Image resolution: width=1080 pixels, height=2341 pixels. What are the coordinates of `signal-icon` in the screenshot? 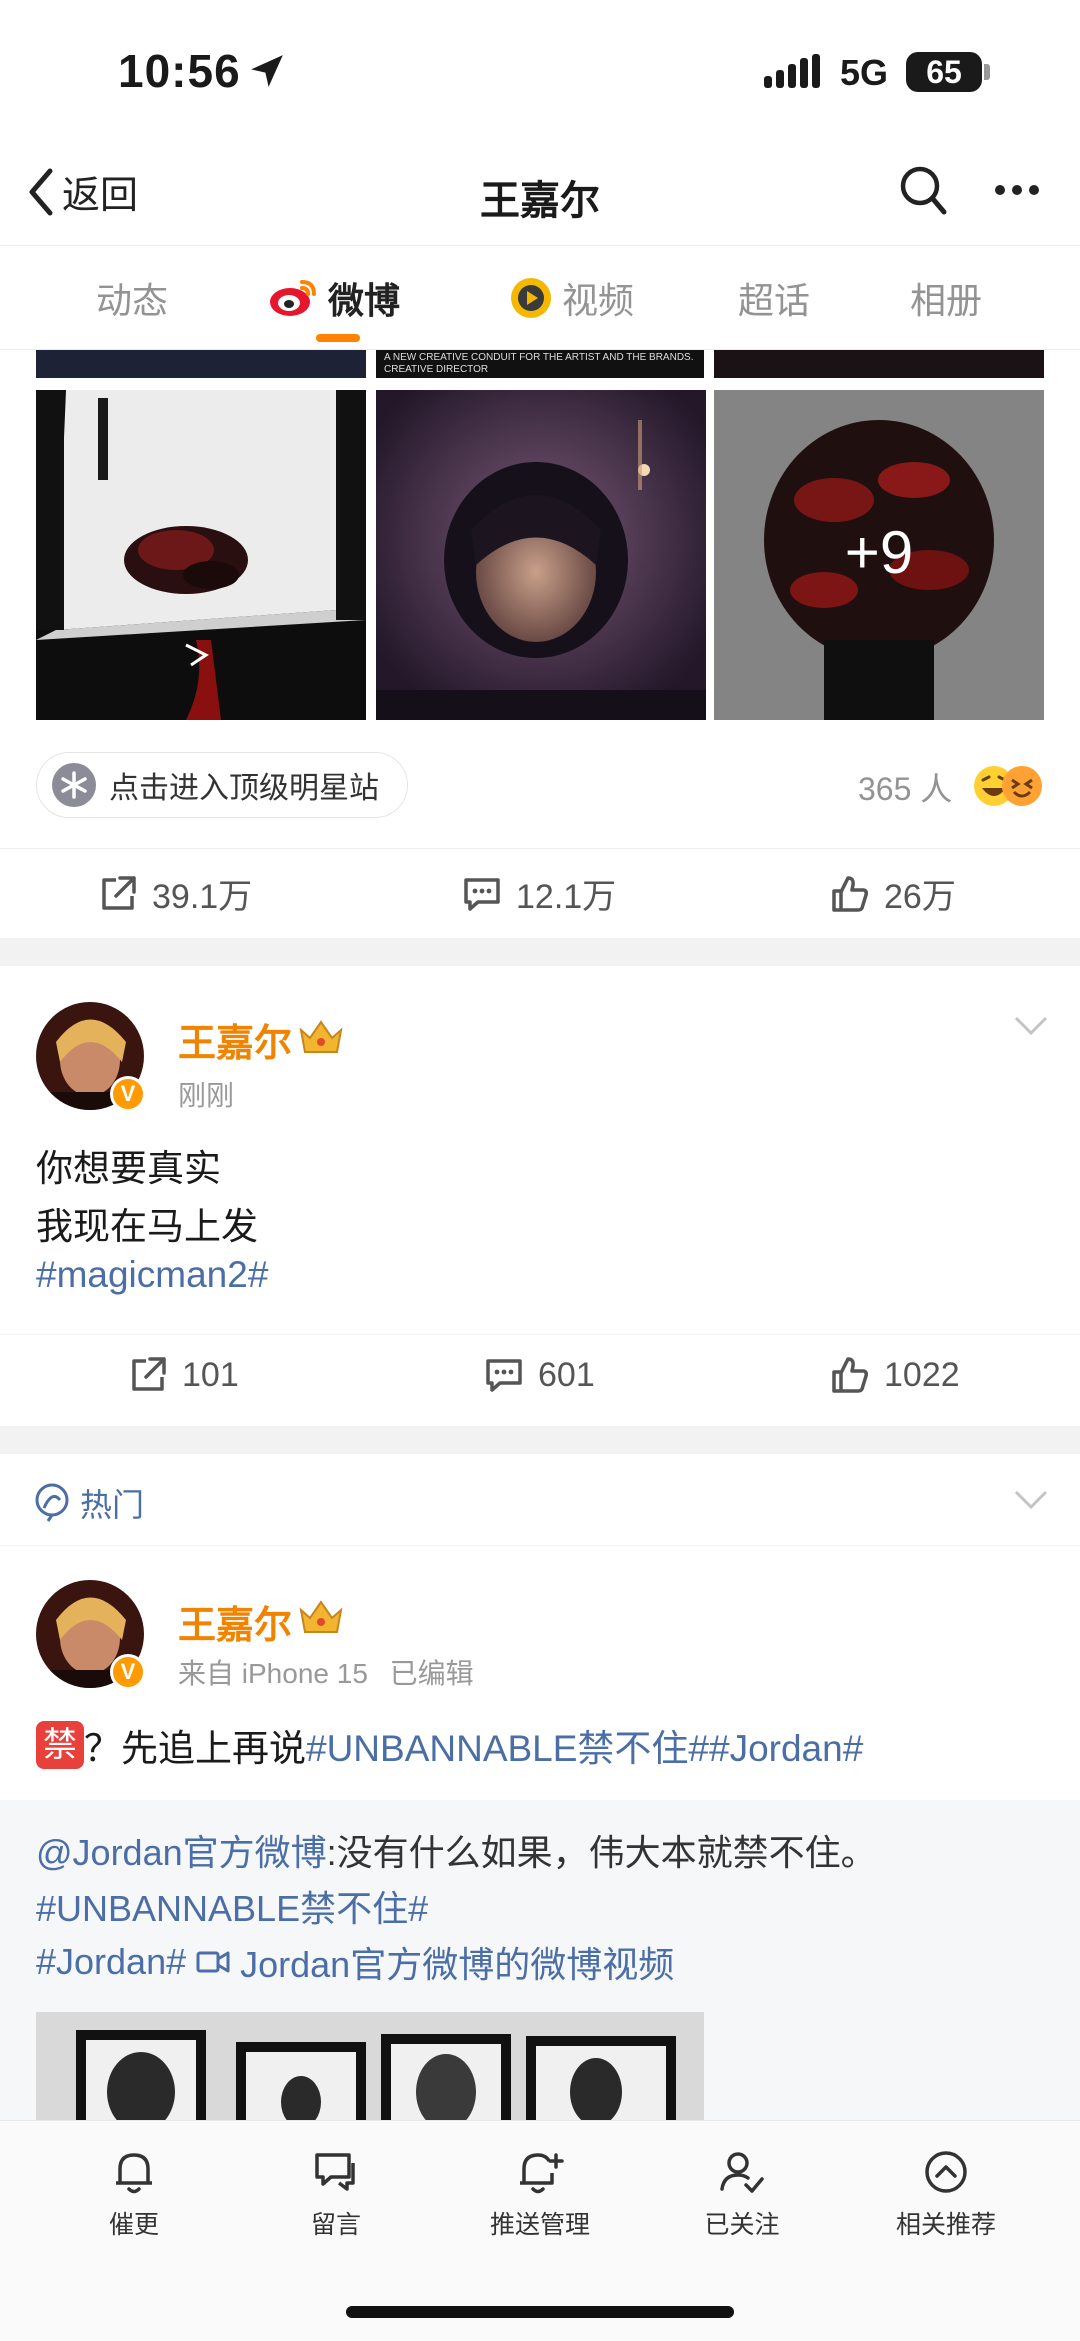 It's located at (792, 71).